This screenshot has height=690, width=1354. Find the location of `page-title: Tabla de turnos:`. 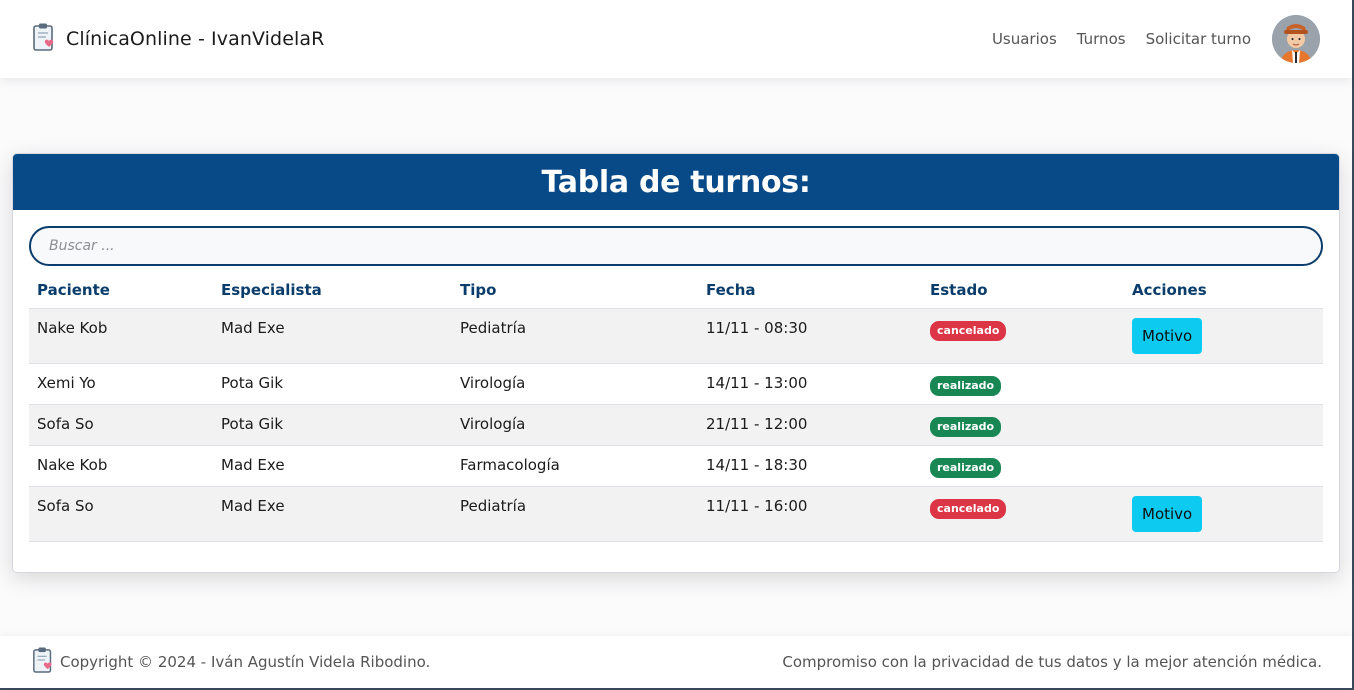

page-title: Tabla de turnos: is located at coordinates (676, 182).